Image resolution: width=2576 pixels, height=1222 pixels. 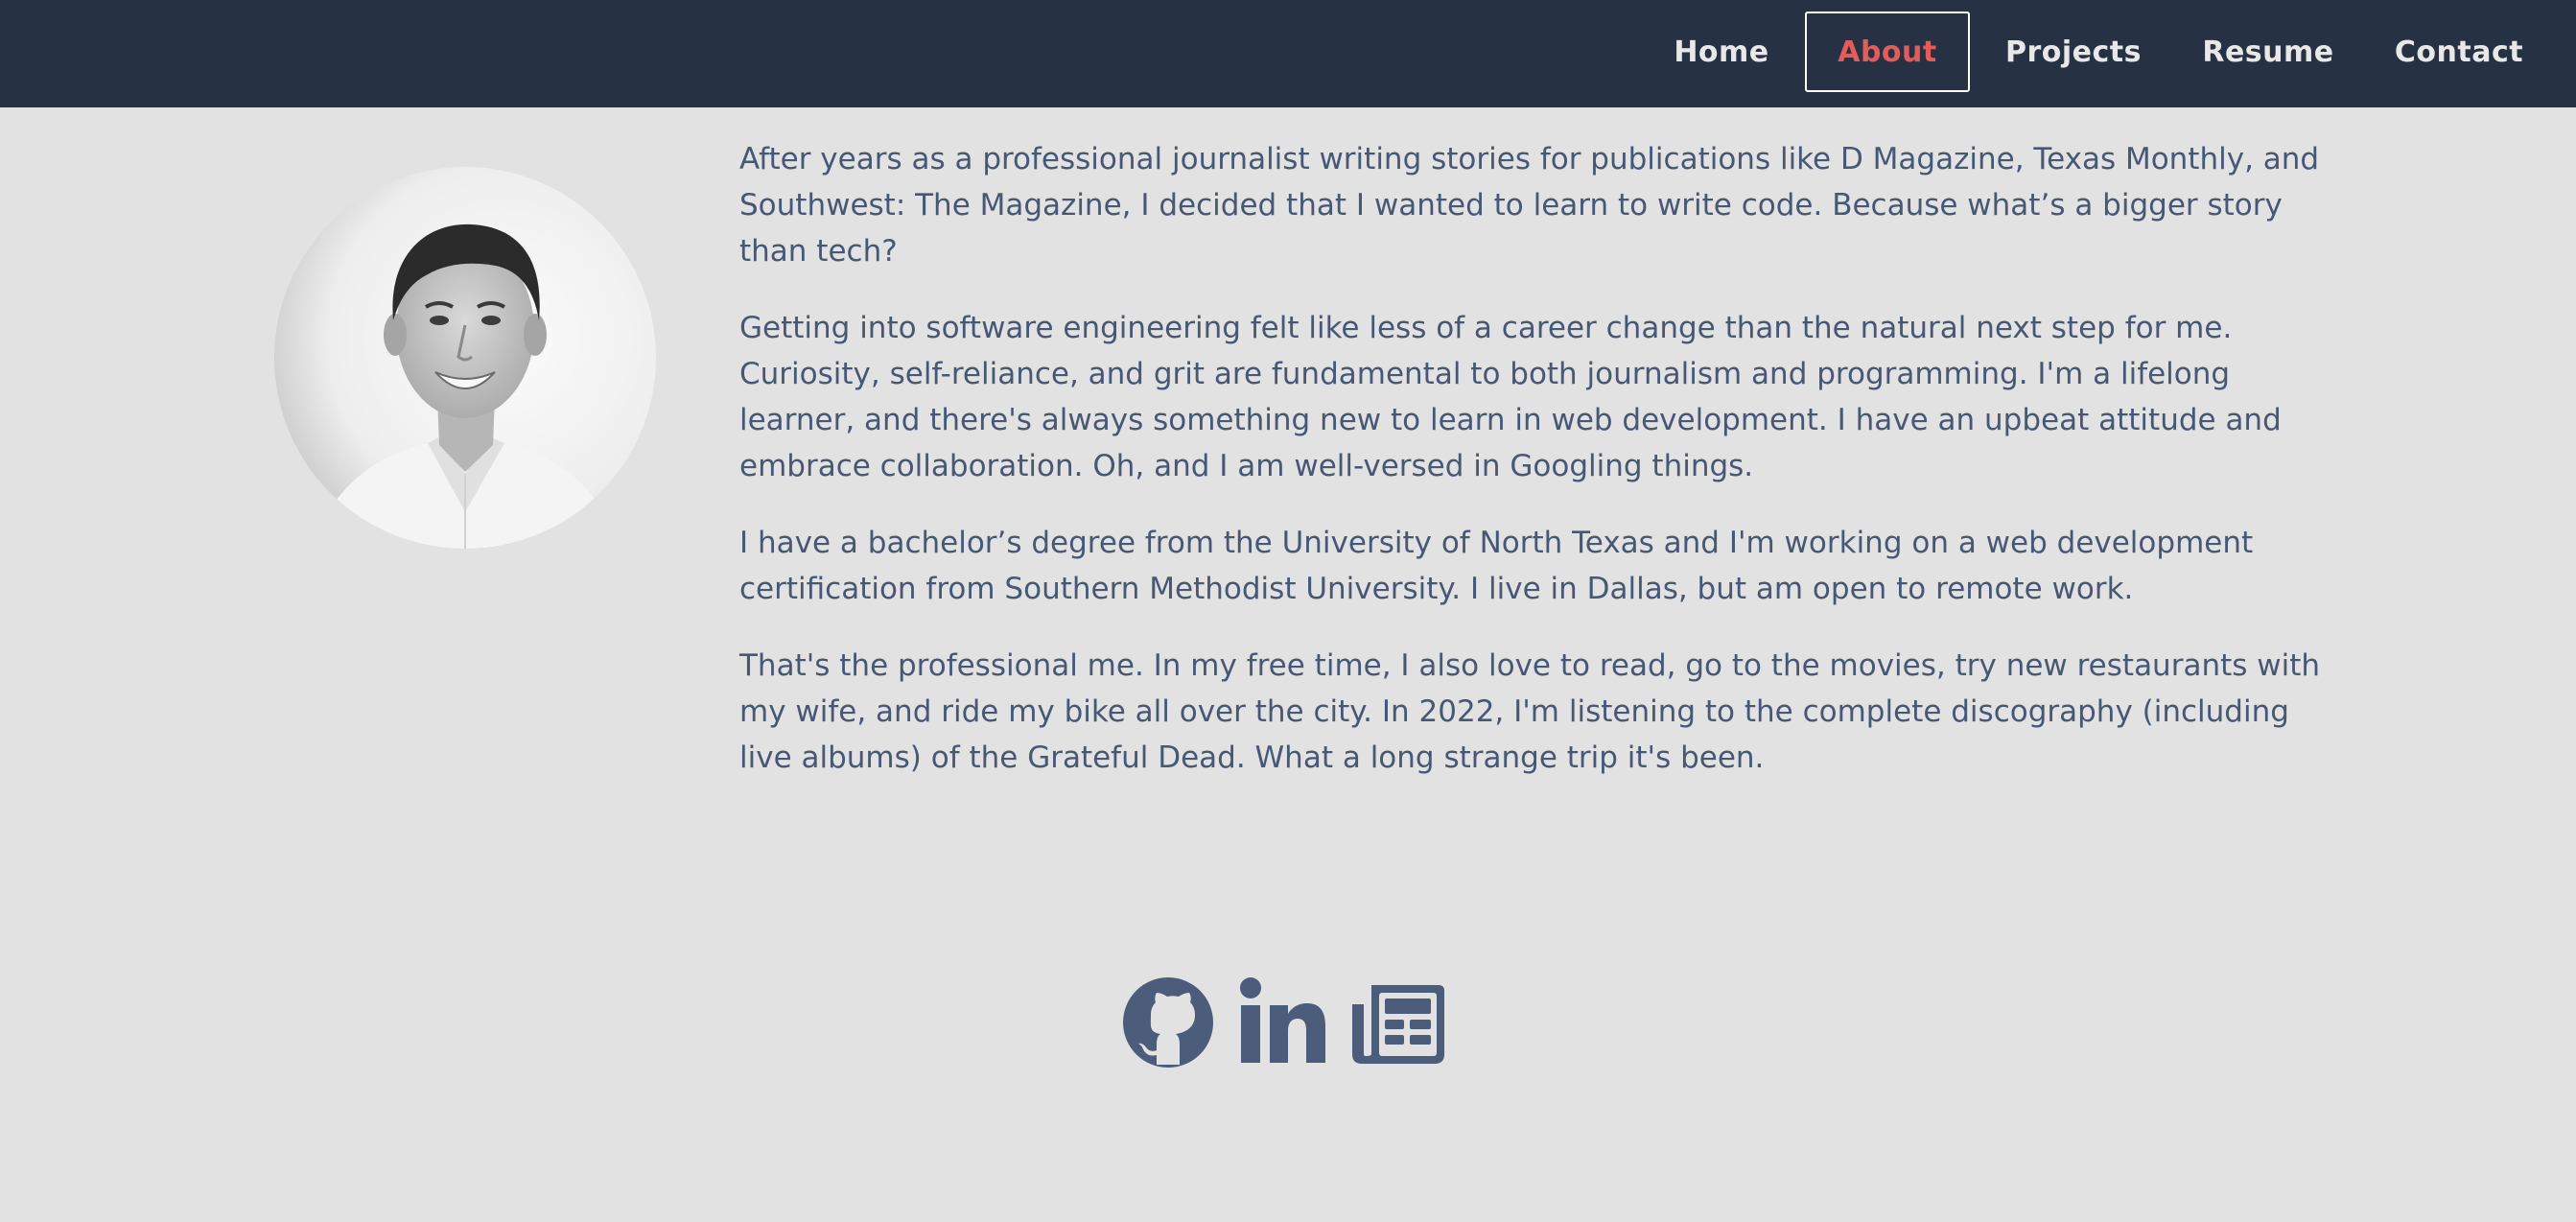 I want to click on news-link, so click(x=1398, y=1024).